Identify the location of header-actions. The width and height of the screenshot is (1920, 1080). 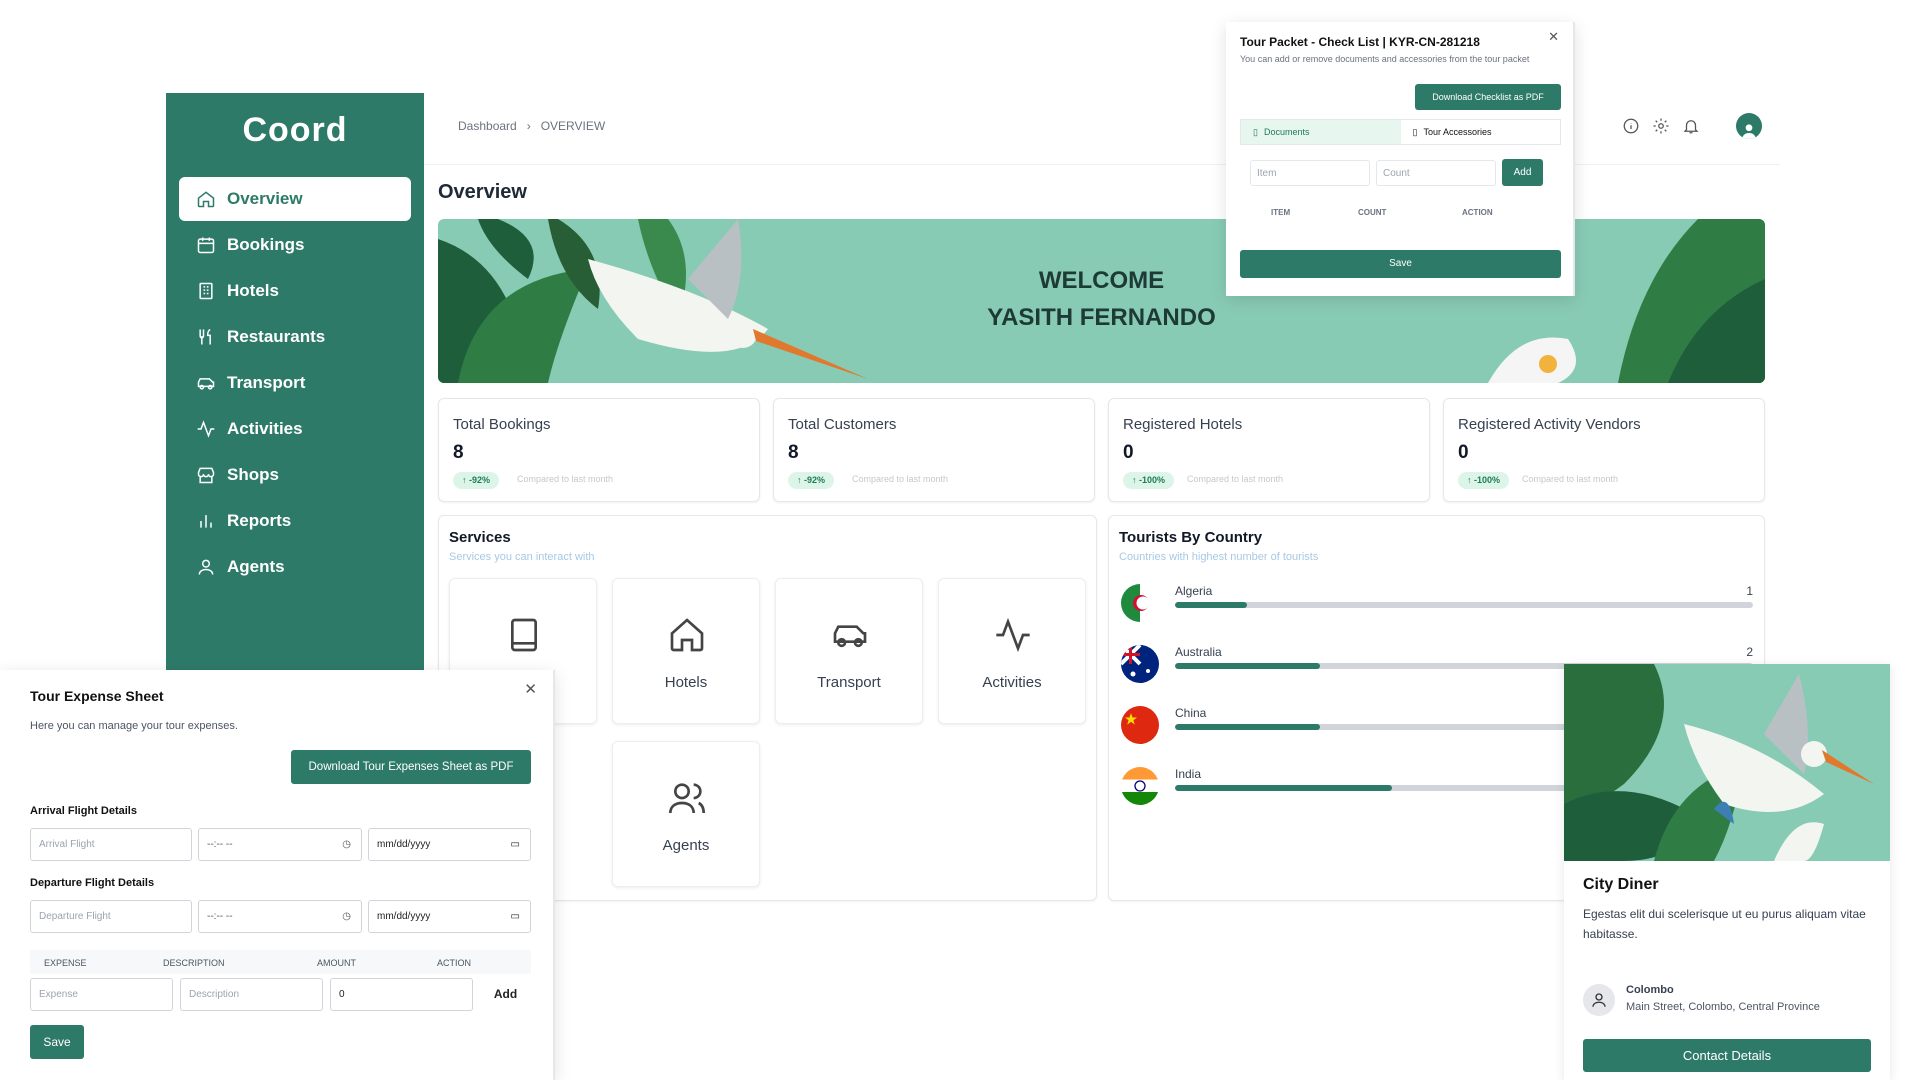
(1692, 126).